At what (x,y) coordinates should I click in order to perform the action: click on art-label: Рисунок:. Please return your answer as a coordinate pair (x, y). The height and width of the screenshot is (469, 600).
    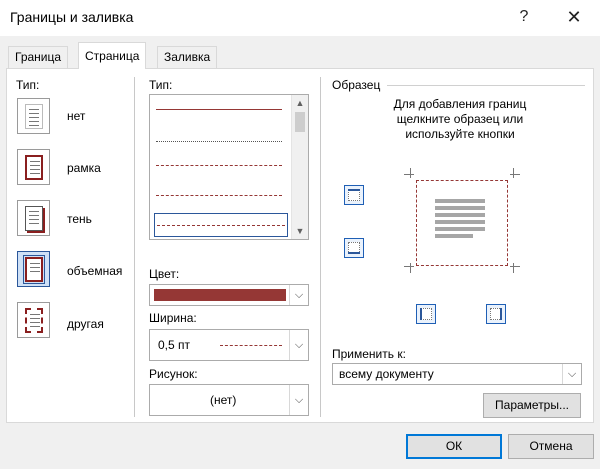
    Looking at the image, I should click on (173, 374).